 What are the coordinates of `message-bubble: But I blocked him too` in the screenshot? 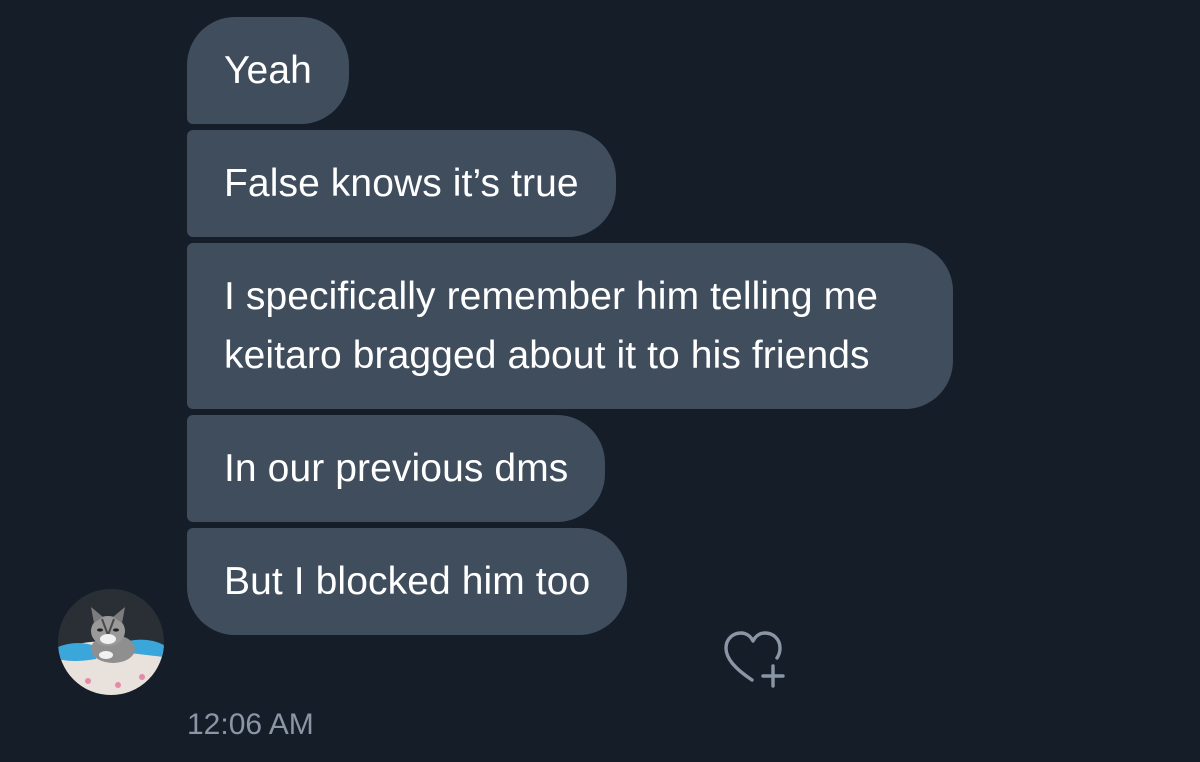 It's located at (407, 581).